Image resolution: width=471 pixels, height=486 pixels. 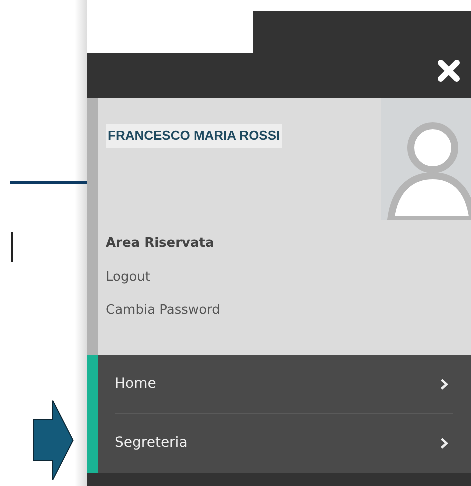 What do you see at coordinates (194, 136) in the screenshot?
I see `user-name: FRANCESCO MARIA ROSSI` at bounding box center [194, 136].